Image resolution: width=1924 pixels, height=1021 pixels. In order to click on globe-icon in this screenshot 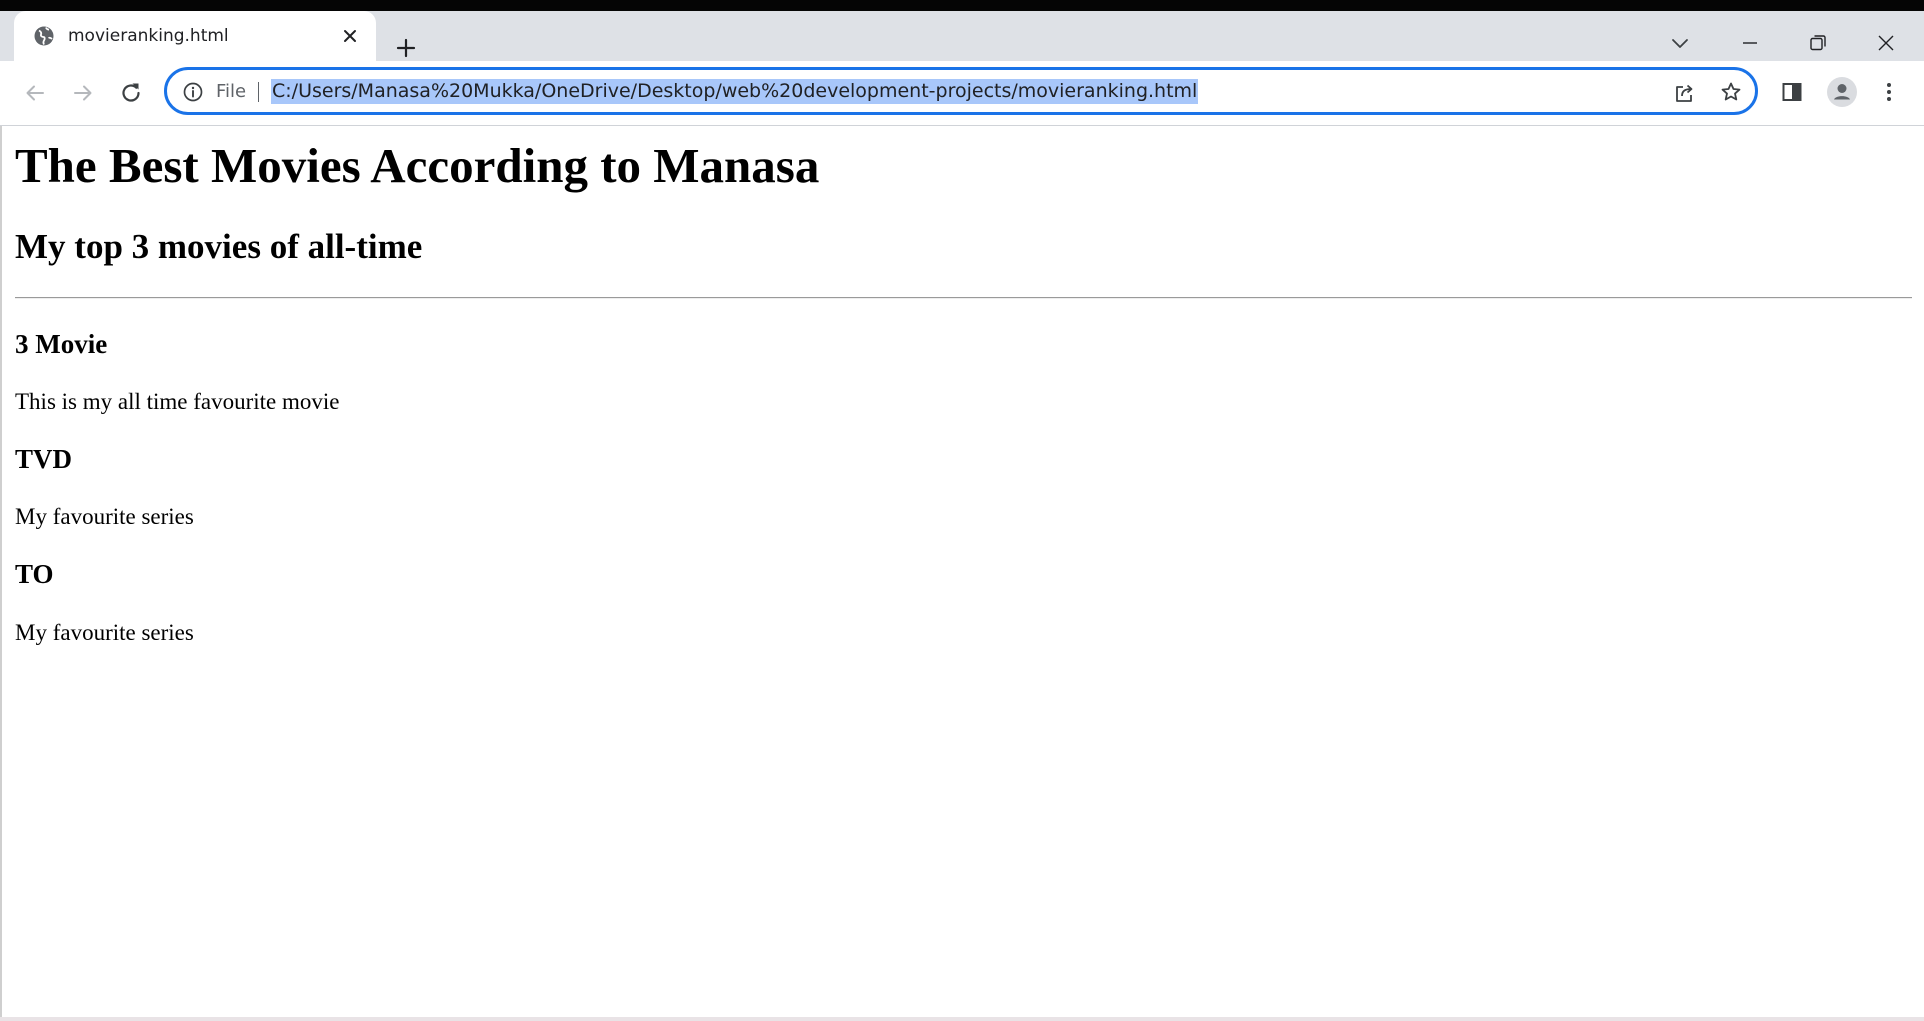, I will do `click(44, 36)`.